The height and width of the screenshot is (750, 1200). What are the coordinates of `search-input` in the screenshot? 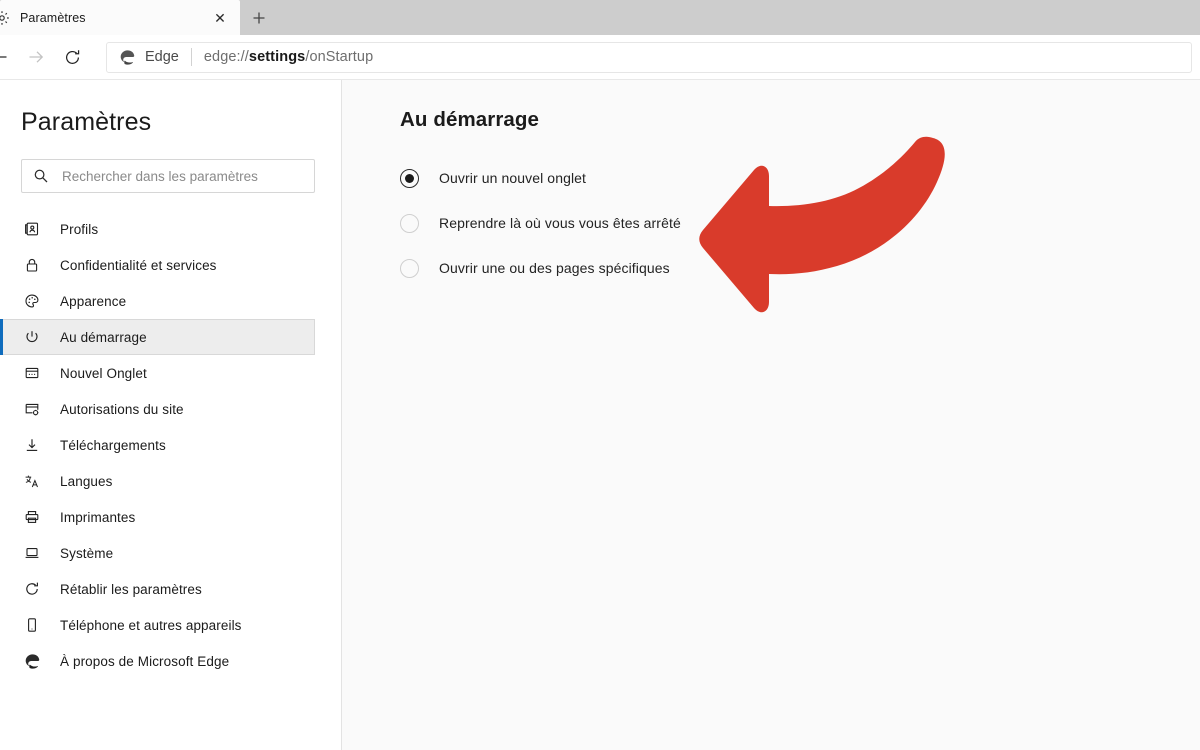 It's located at (183, 176).